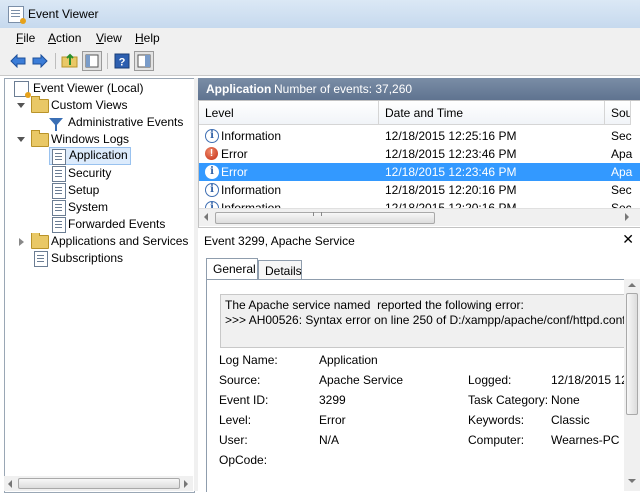  Describe the element at coordinates (244, 400) in the screenshot. I see `event-id-label: Event ID:` at that location.